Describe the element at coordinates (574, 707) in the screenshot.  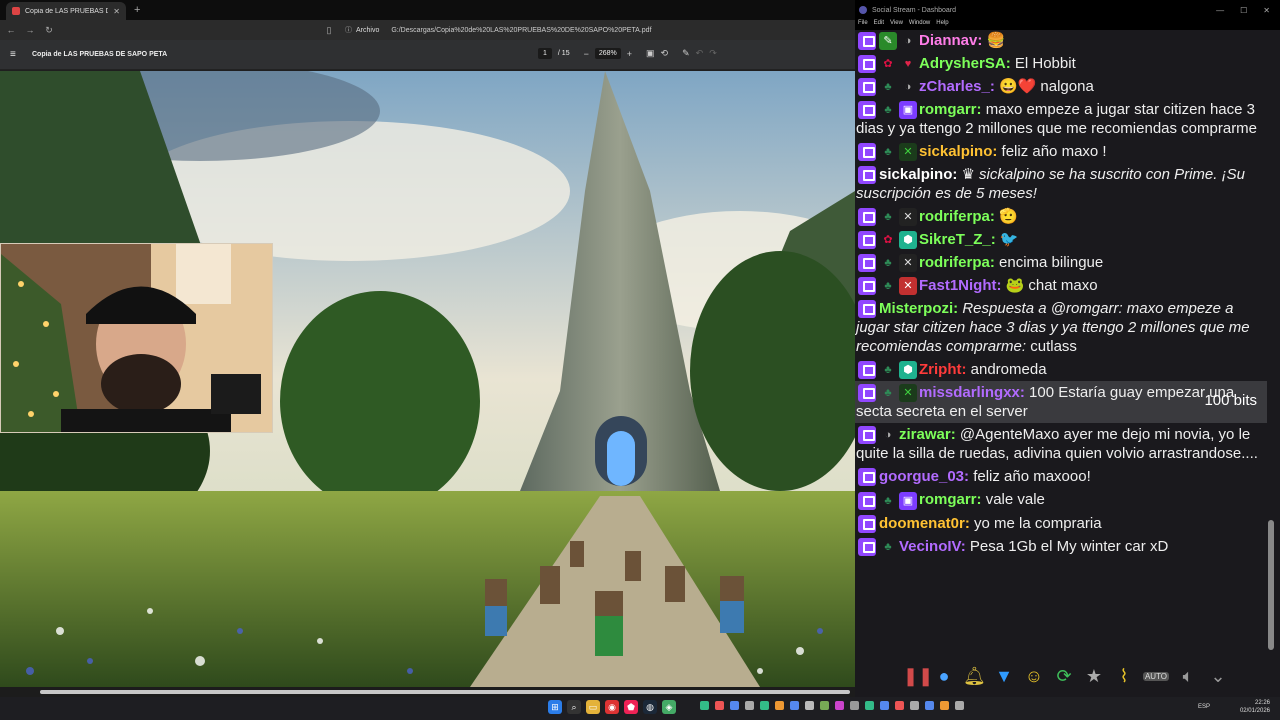
I see `search-icon: ⌕` at that location.